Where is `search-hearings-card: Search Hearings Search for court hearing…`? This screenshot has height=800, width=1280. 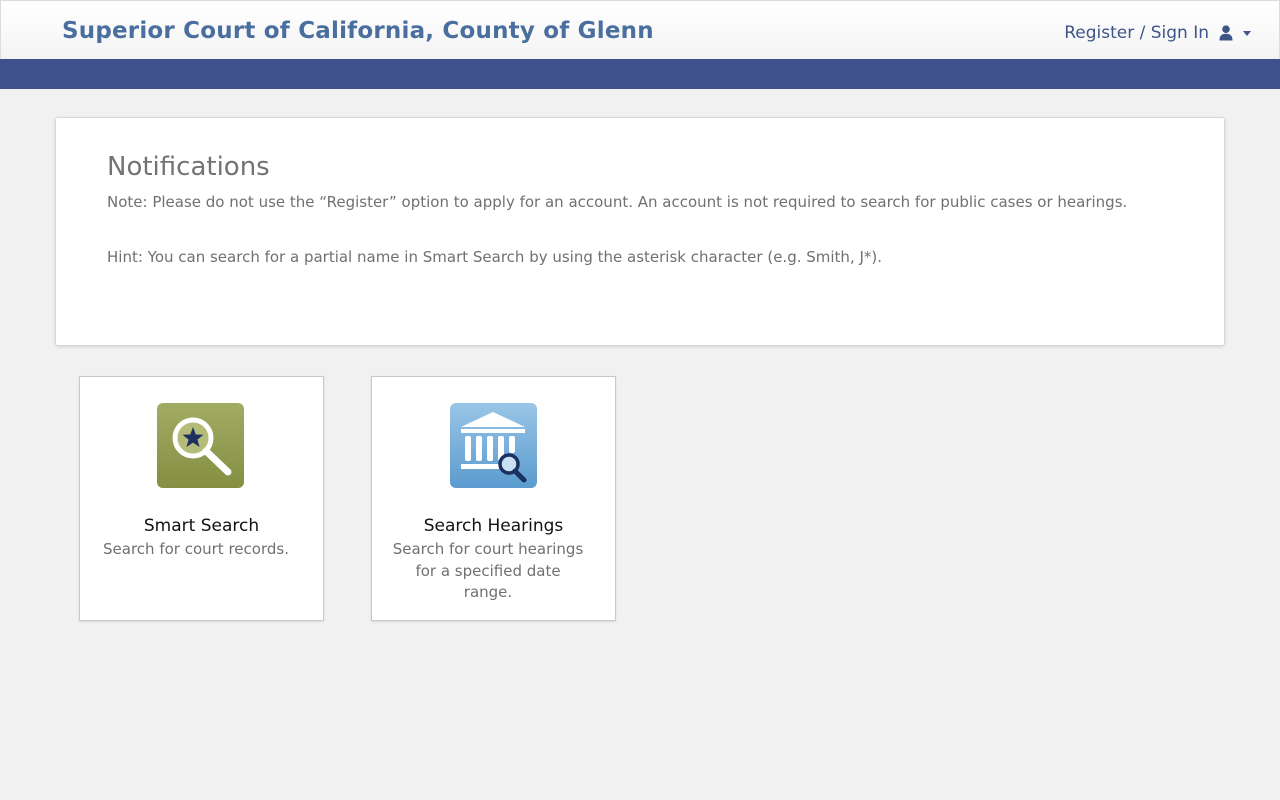
search-hearings-card: Search Hearings Search for court hearing… is located at coordinates (493, 498).